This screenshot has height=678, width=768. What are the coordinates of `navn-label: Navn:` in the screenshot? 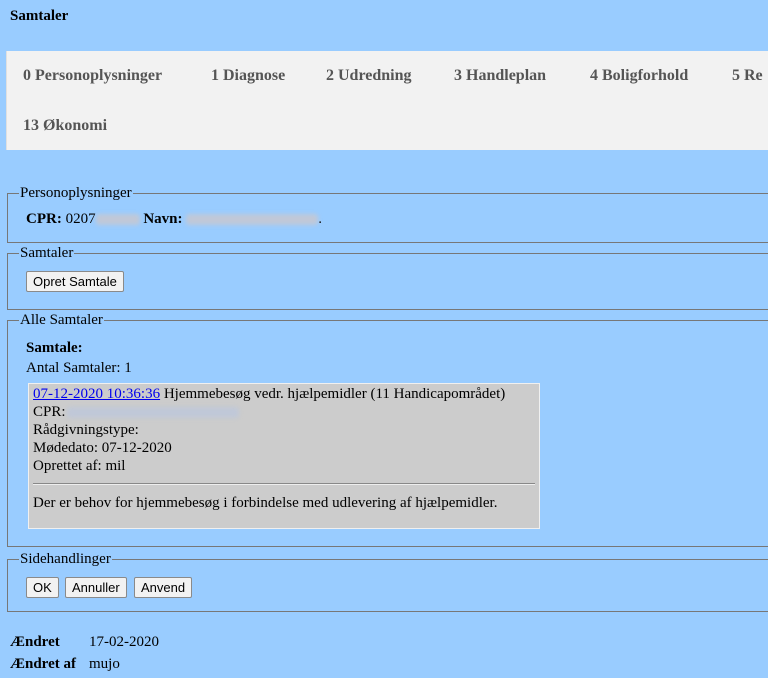 It's located at (163, 219).